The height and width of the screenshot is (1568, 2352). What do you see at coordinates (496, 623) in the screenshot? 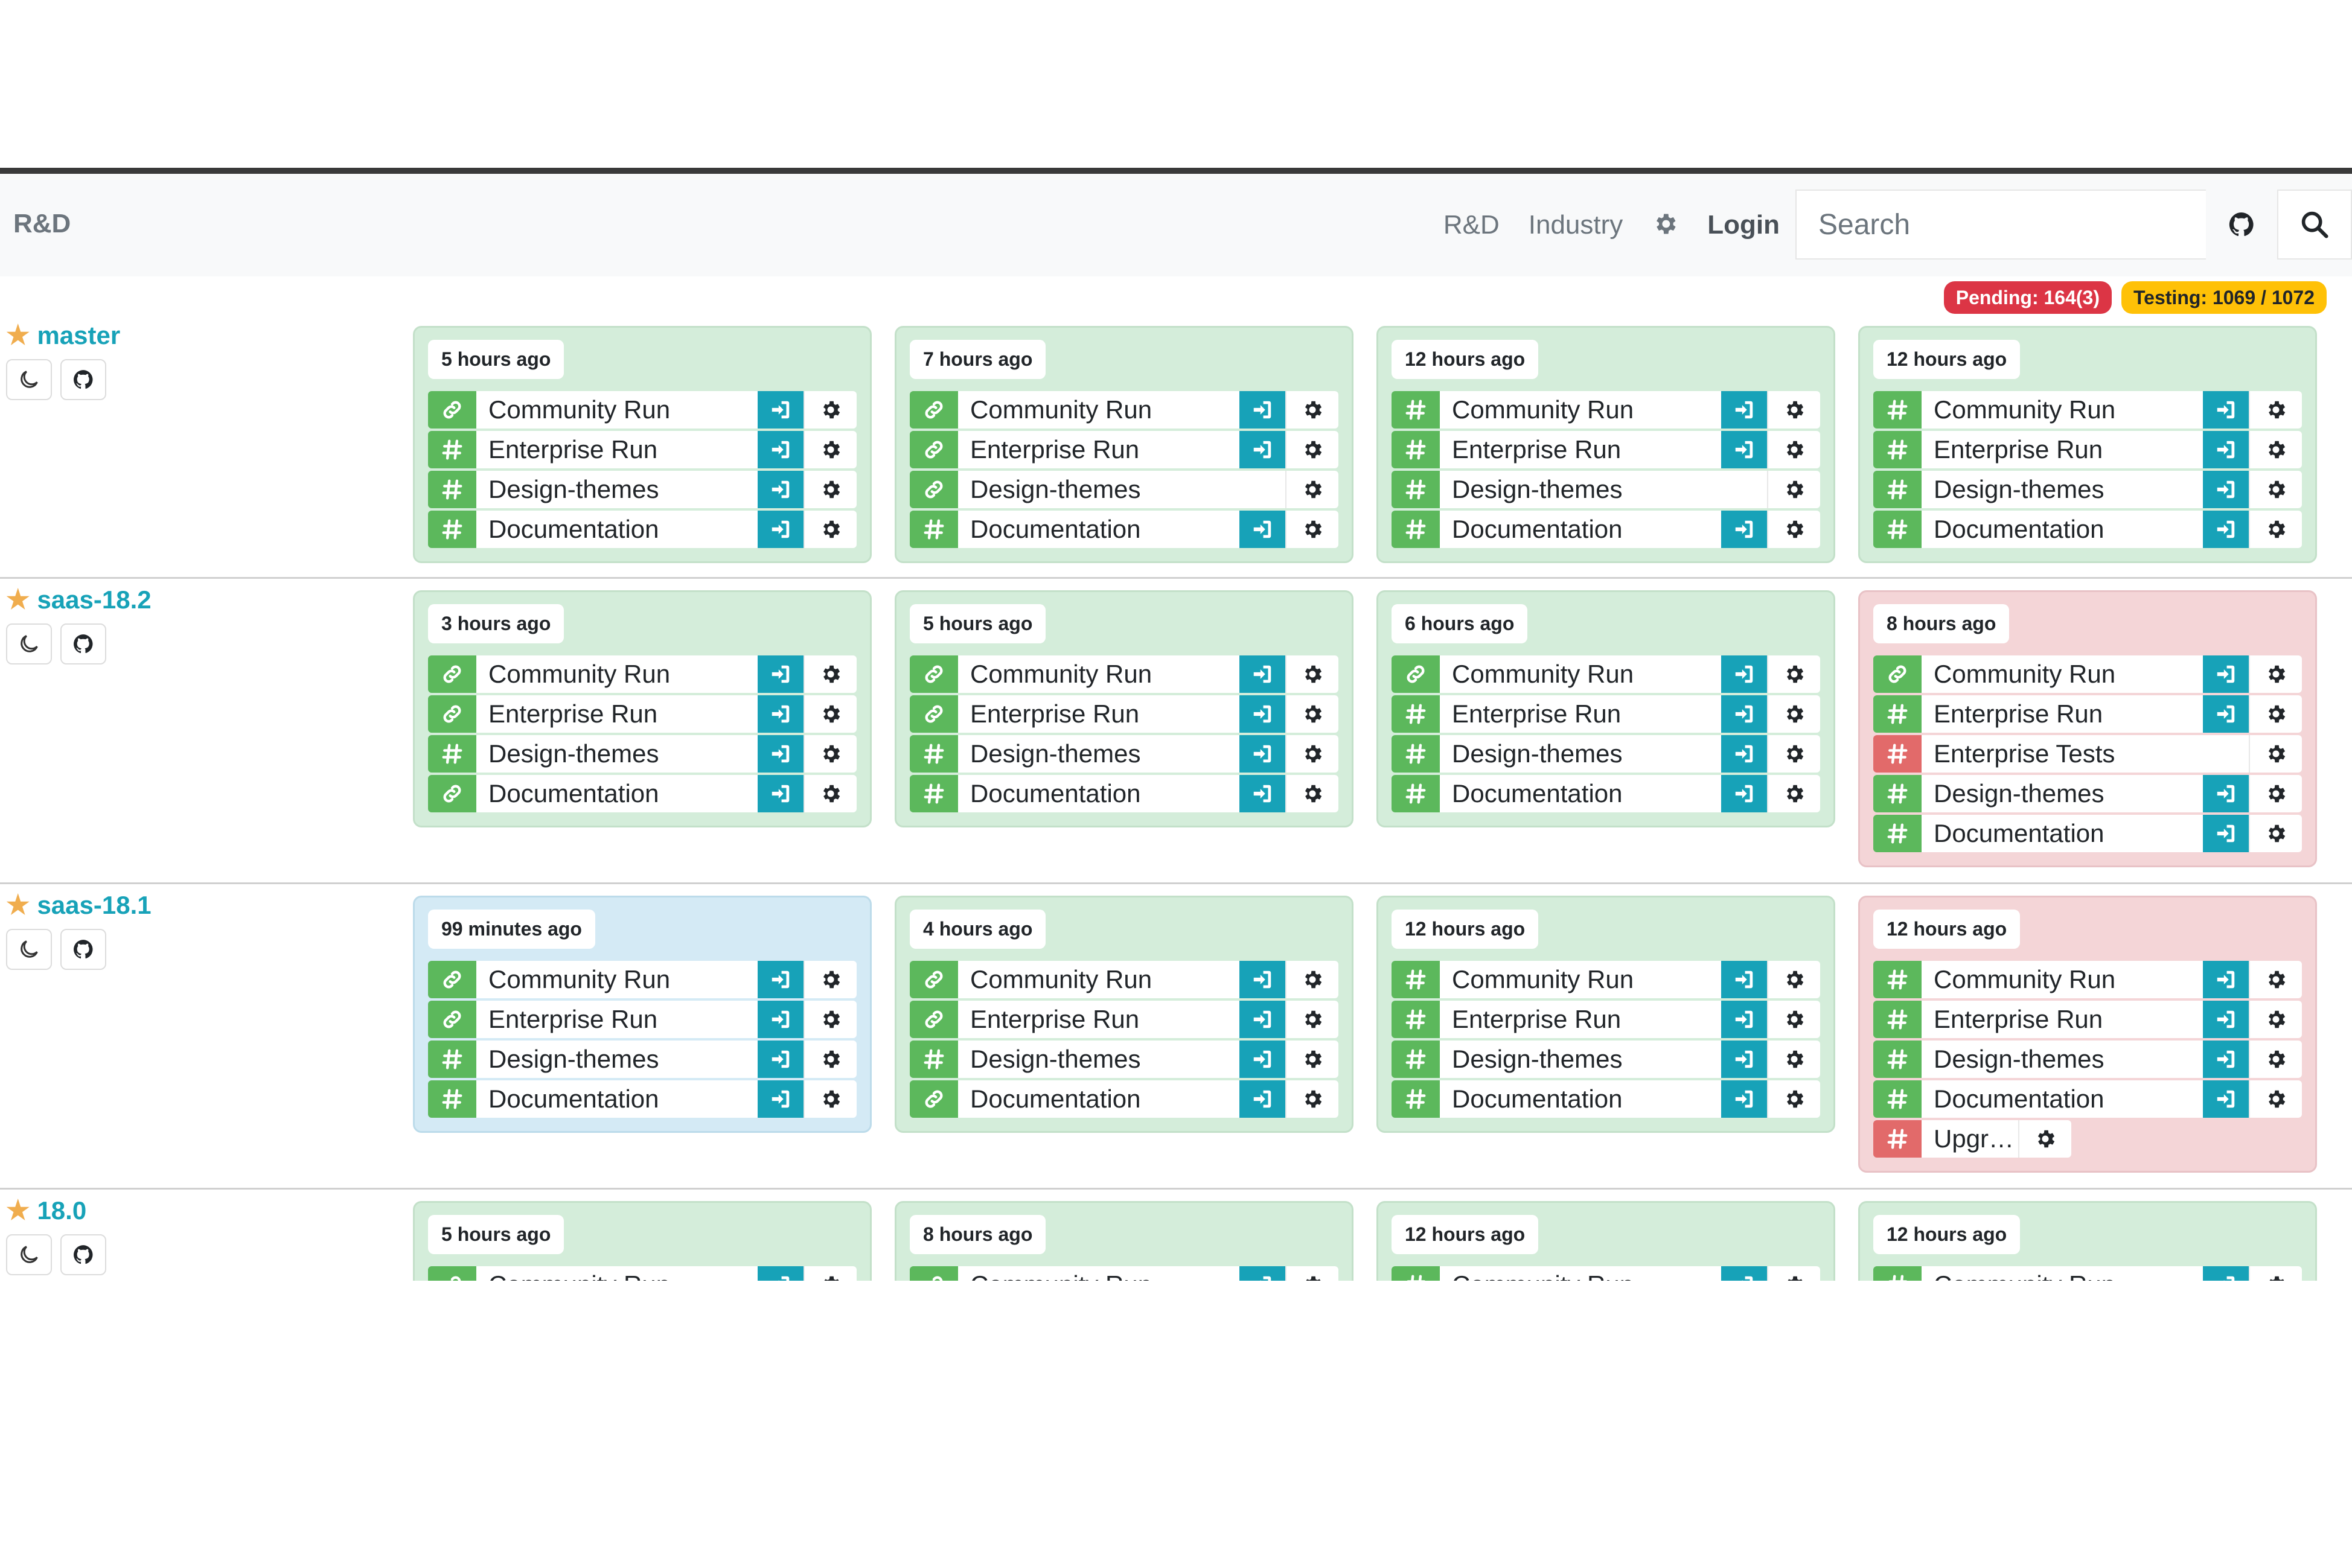
I see `batch-date: 3 hours ago` at bounding box center [496, 623].